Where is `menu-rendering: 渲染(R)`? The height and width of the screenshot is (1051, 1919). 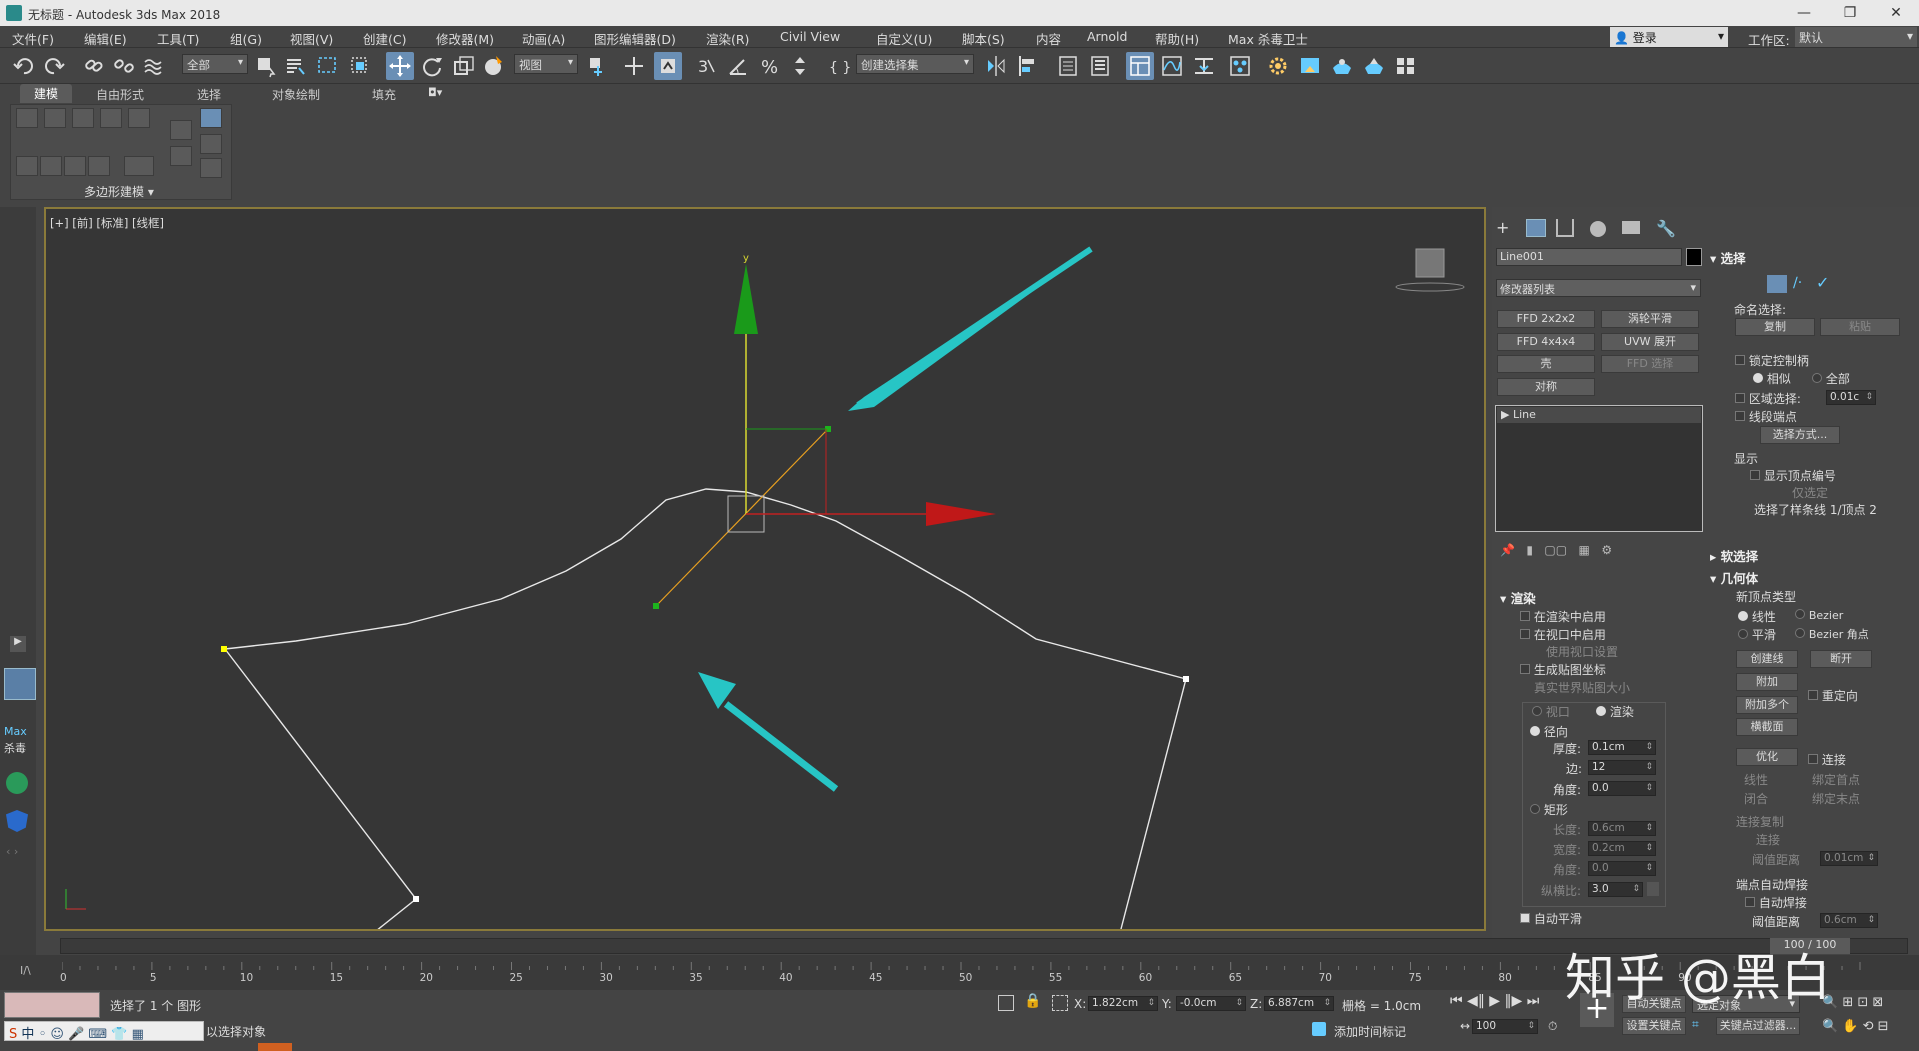 menu-rendering: 渲染(R) is located at coordinates (727, 38).